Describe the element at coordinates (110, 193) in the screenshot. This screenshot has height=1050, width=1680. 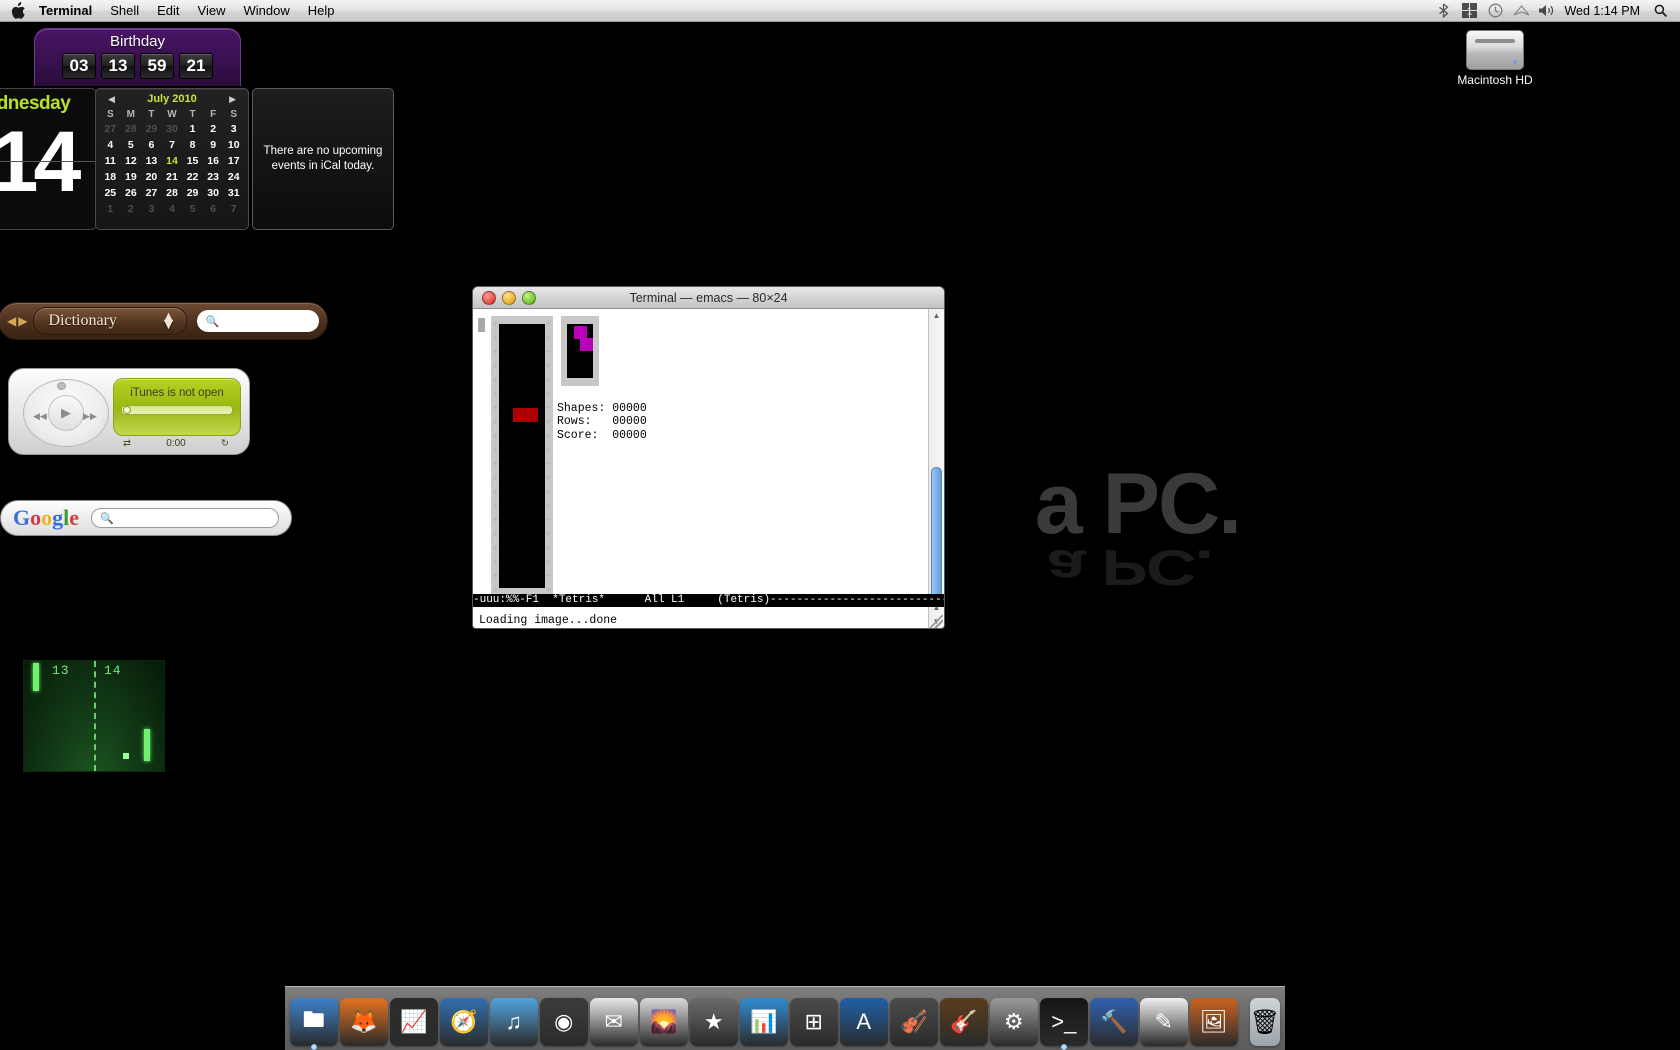
I see `calendar-day: 25` at that location.